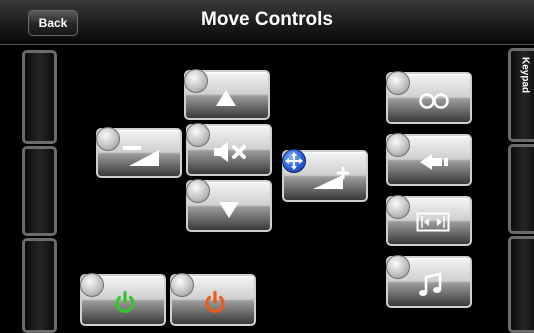 The height and width of the screenshot is (333, 534). Describe the element at coordinates (331, 178) in the screenshot. I see `volume-plus-icon` at that location.